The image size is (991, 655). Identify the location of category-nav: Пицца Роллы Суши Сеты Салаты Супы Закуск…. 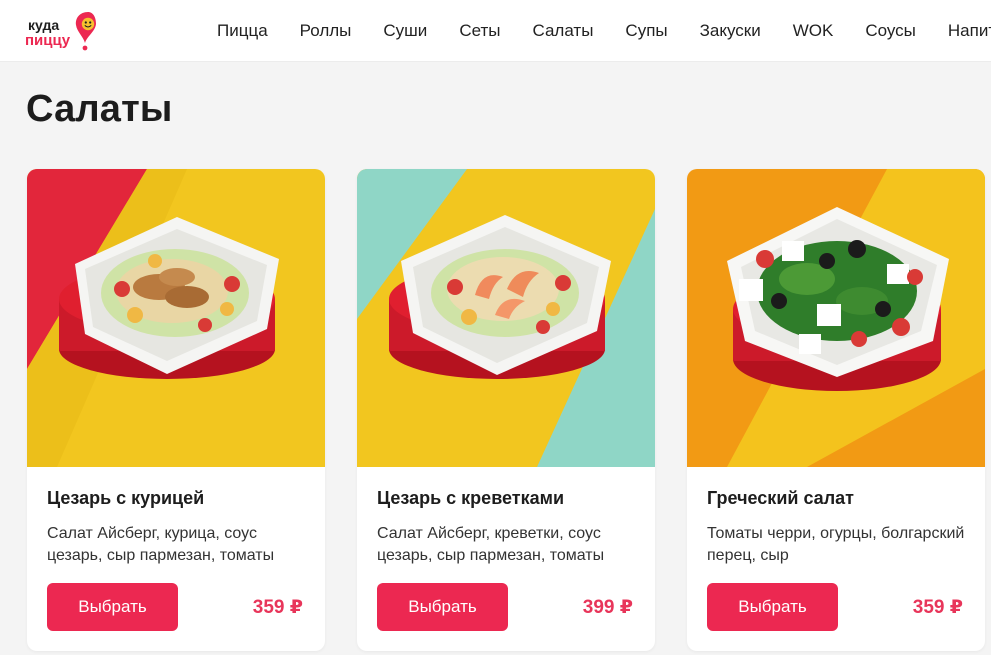
(604, 31).